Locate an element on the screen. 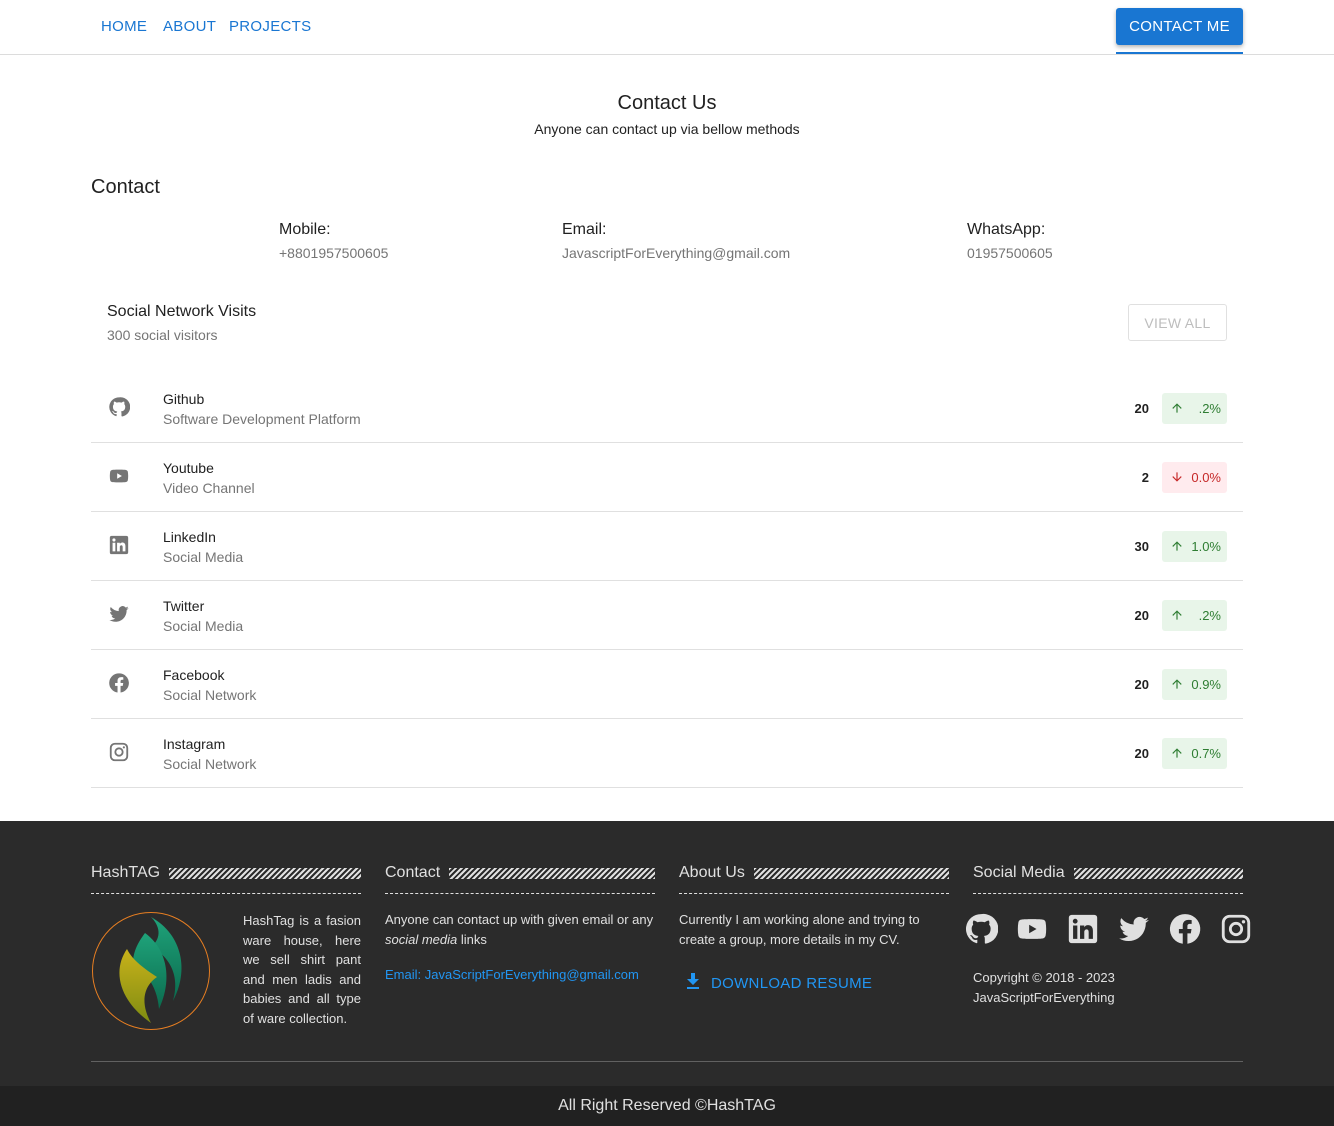 The width and height of the screenshot is (1334, 1126). arrow-down-icon is located at coordinates (1177, 477).